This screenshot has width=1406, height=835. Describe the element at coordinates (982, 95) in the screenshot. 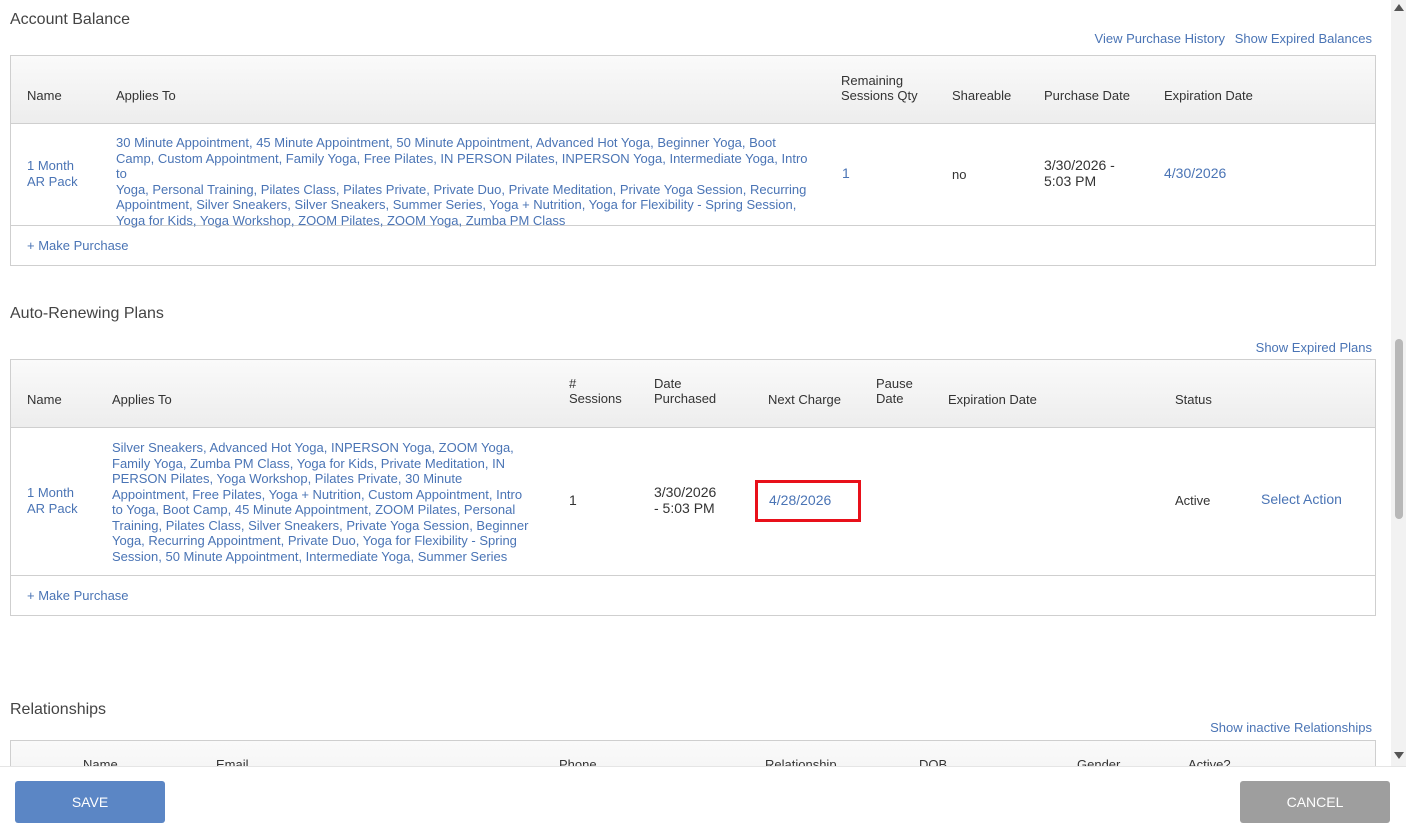

I see `header-shareable: Shareable` at that location.